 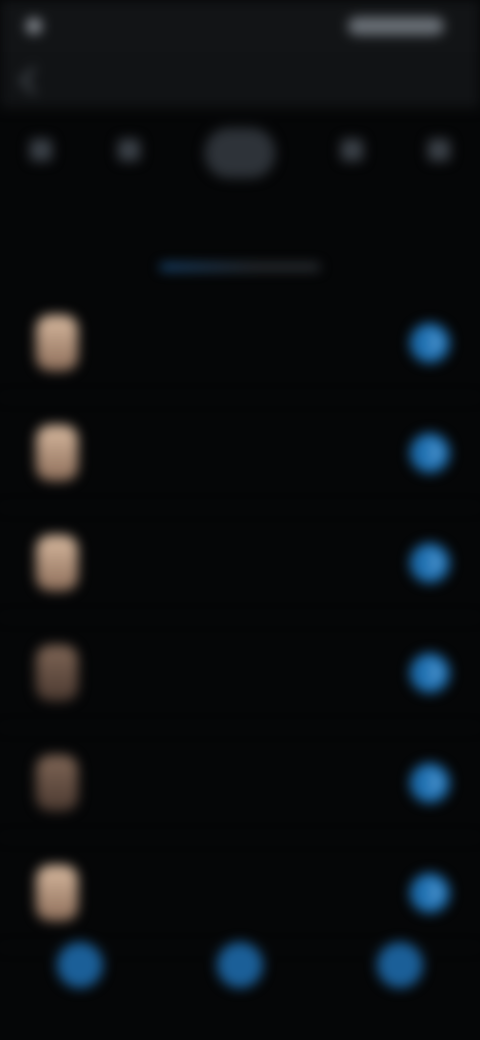 What do you see at coordinates (351, 150) in the screenshot?
I see `nav-3-icon` at bounding box center [351, 150].